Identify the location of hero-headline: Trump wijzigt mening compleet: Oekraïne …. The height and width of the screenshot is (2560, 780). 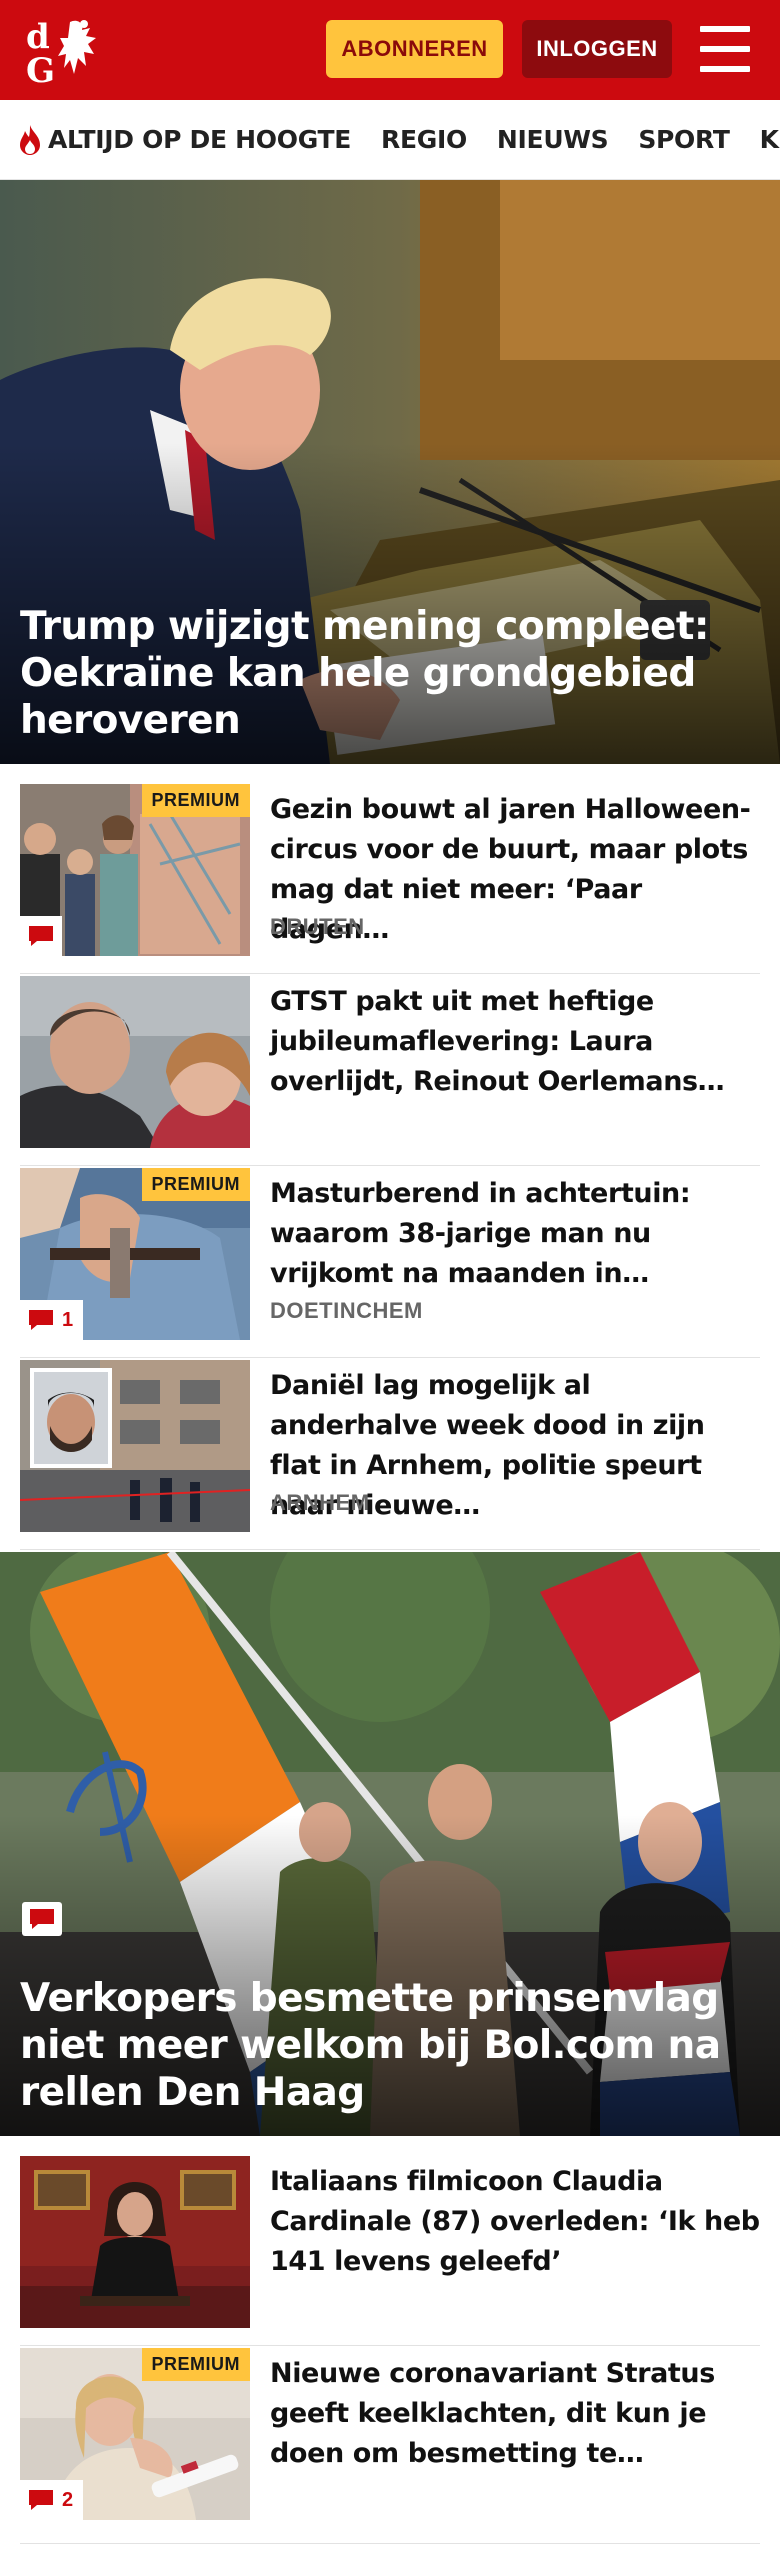
(390, 673).